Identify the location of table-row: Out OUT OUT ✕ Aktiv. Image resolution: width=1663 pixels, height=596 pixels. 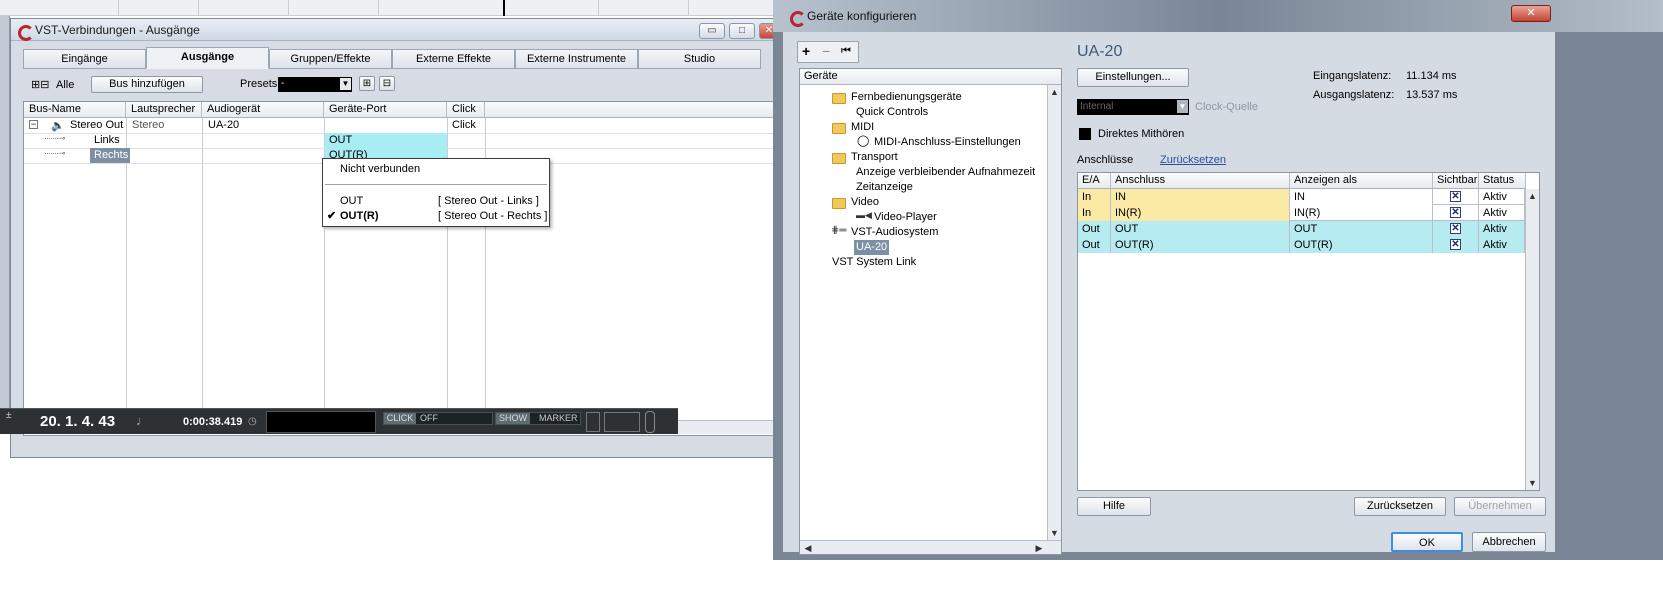
(1301, 229).